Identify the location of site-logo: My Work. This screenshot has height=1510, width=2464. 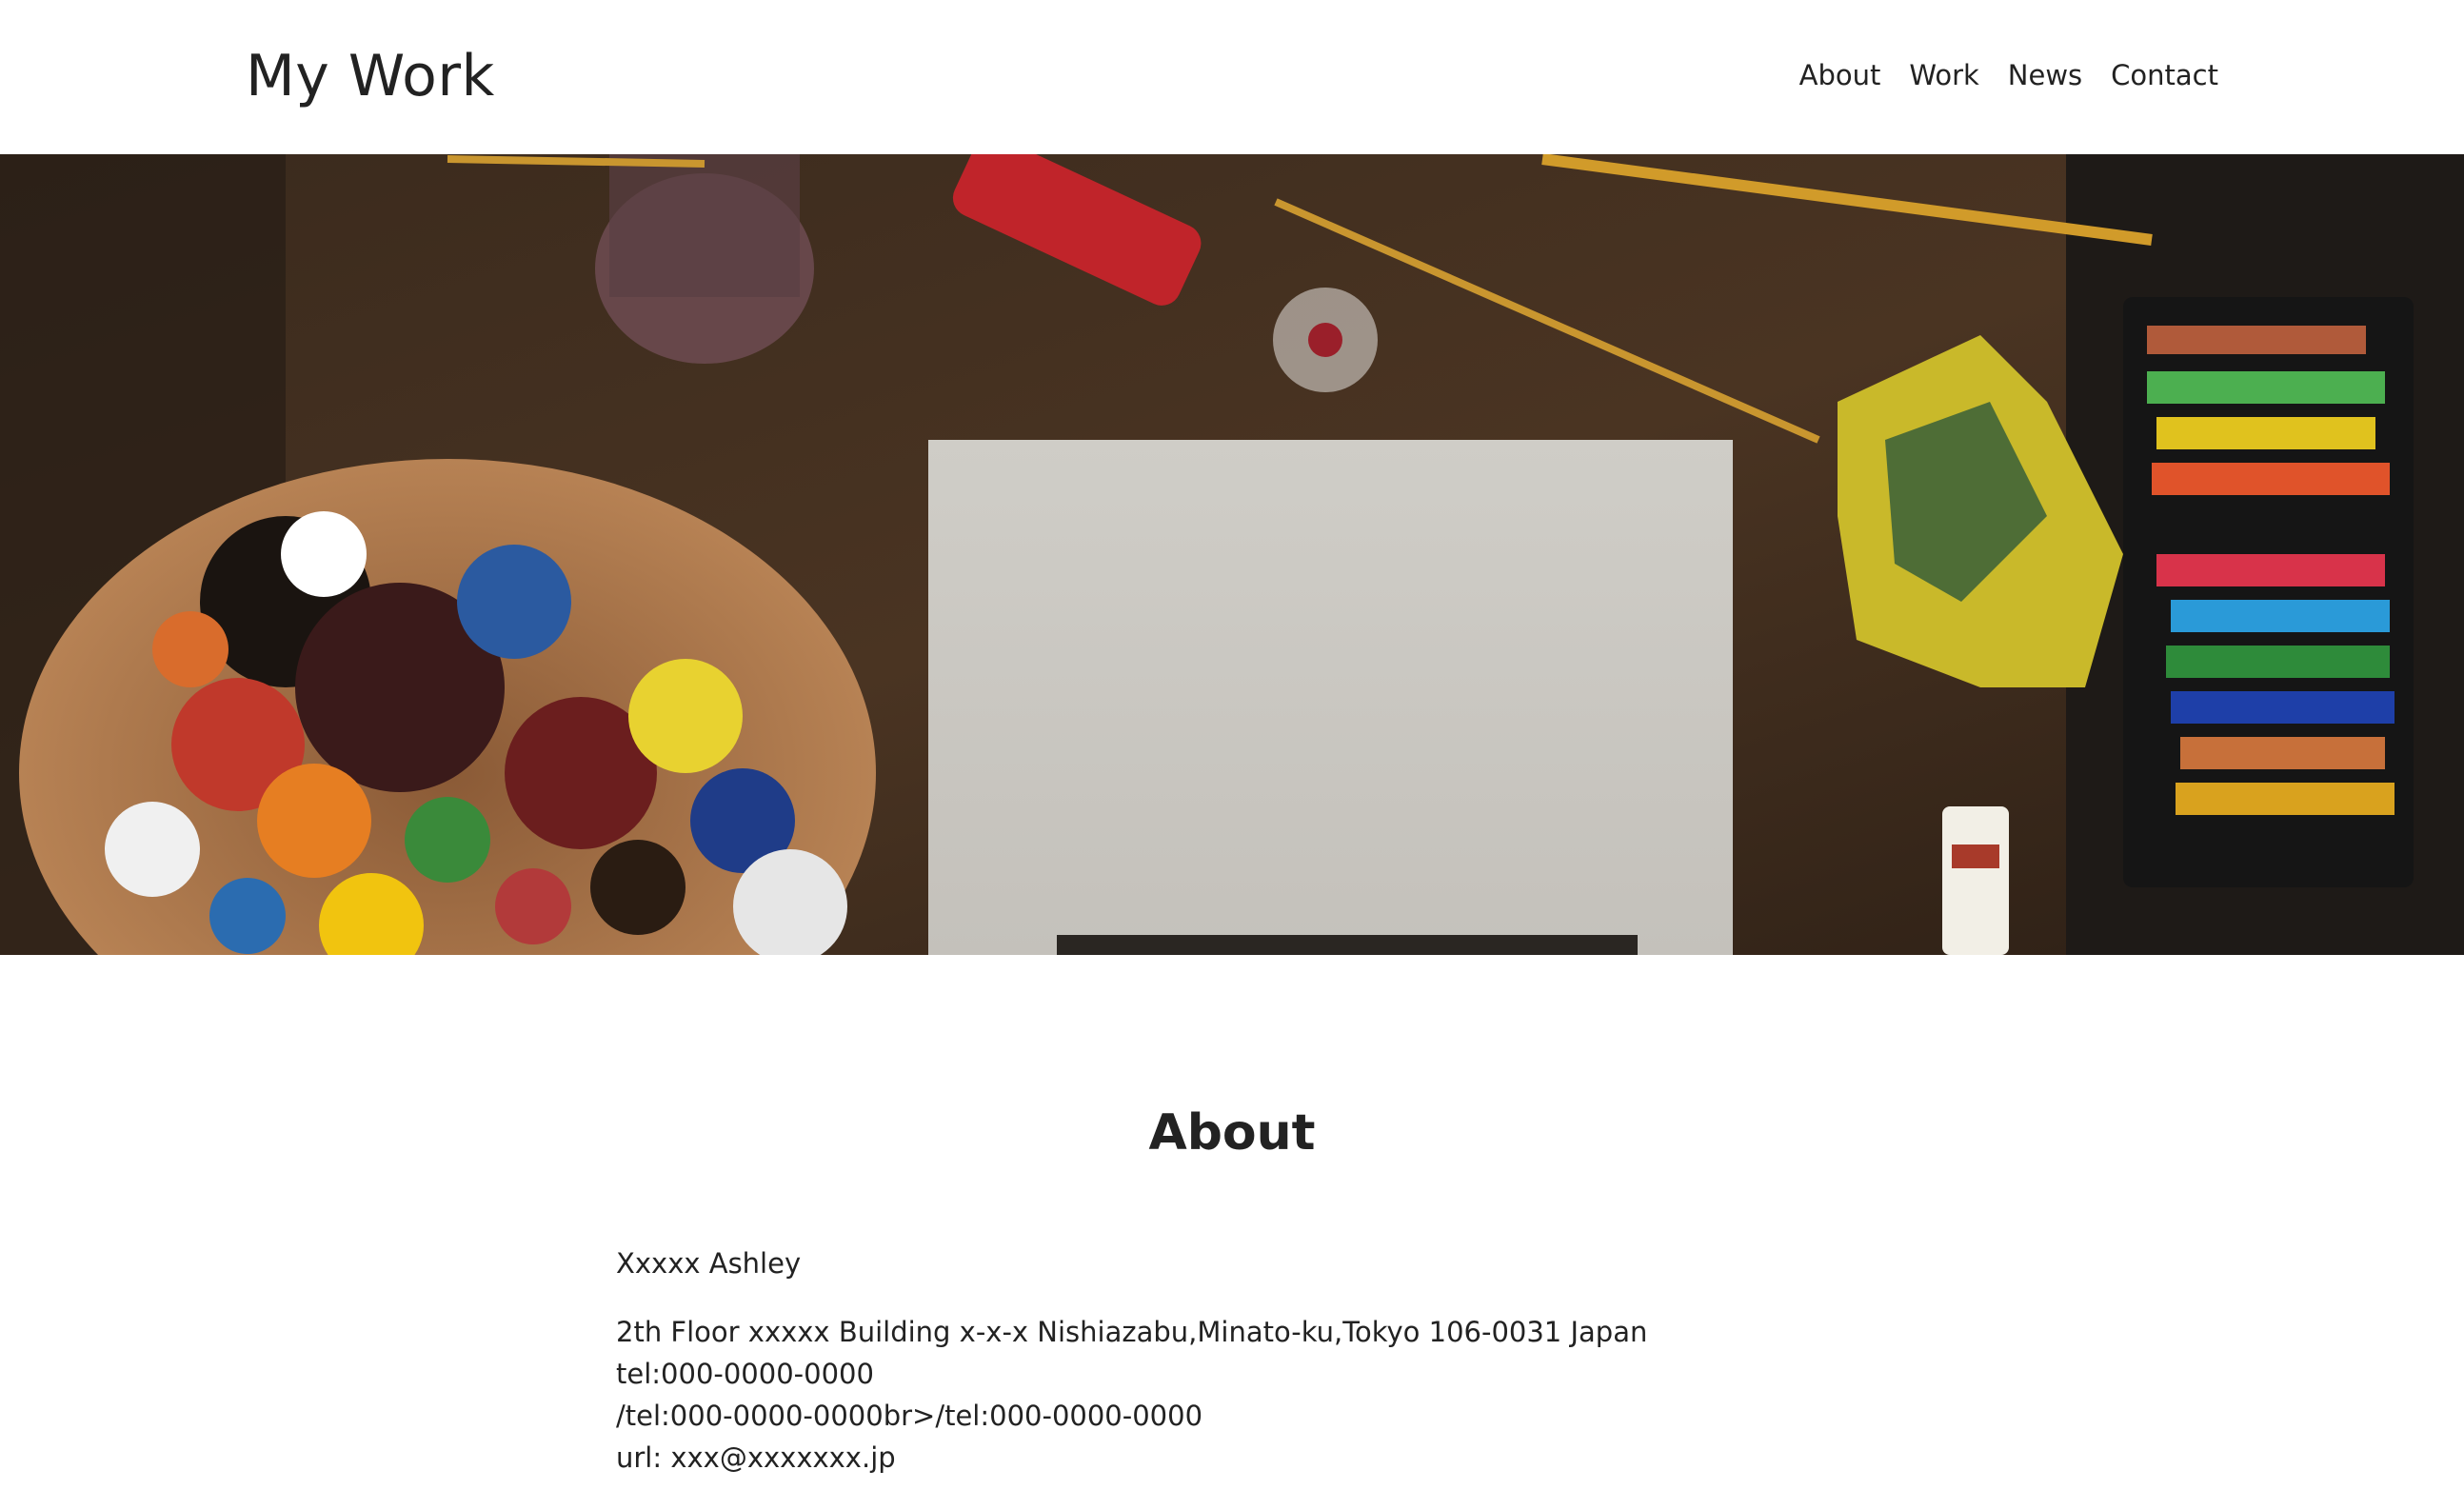
(370, 76).